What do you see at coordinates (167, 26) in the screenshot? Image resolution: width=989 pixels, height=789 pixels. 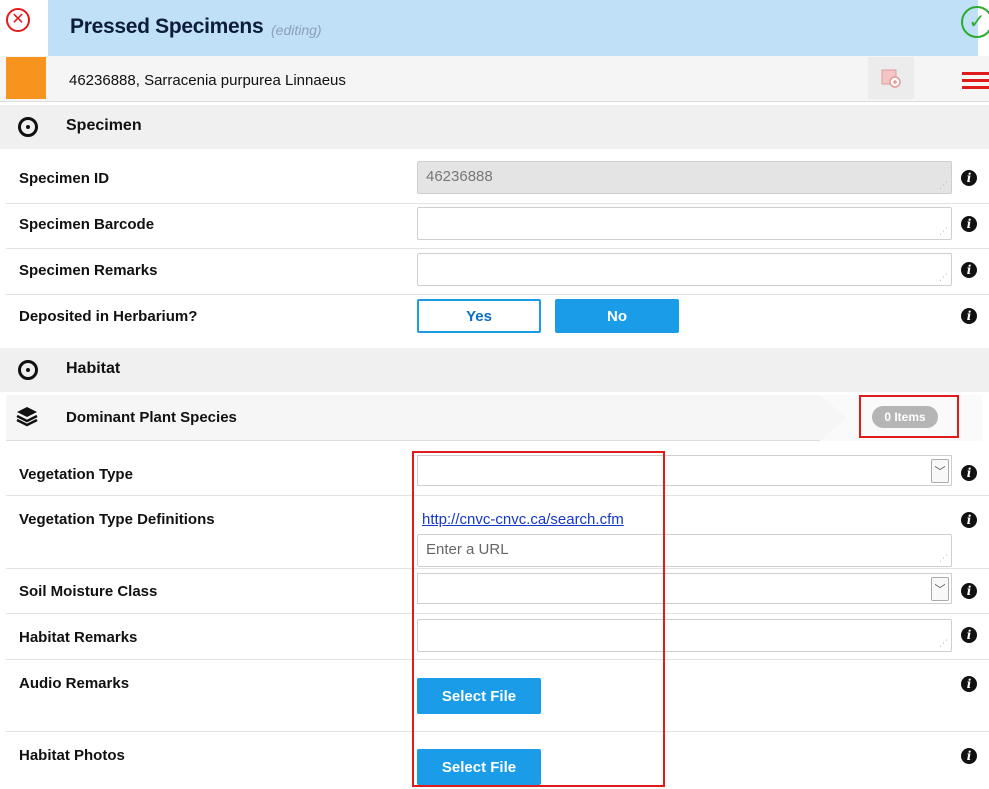 I see `page-title: Pressed Specimens` at bounding box center [167, 26].